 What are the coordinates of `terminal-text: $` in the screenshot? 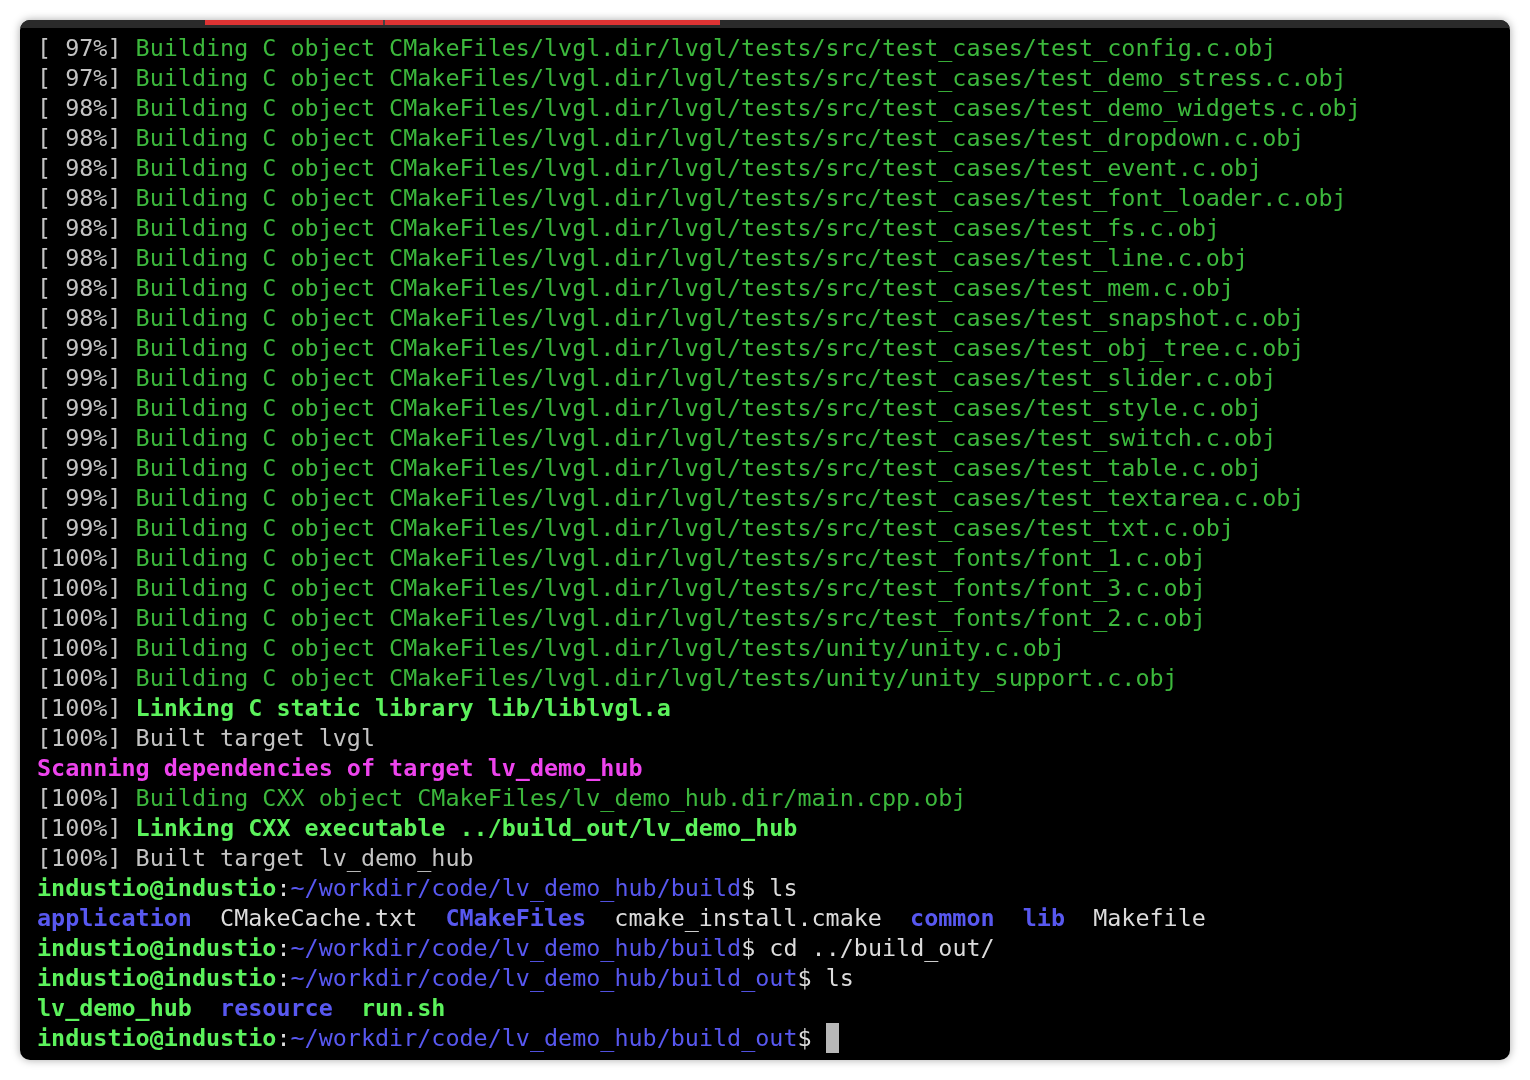 It's located at (804, 1038).